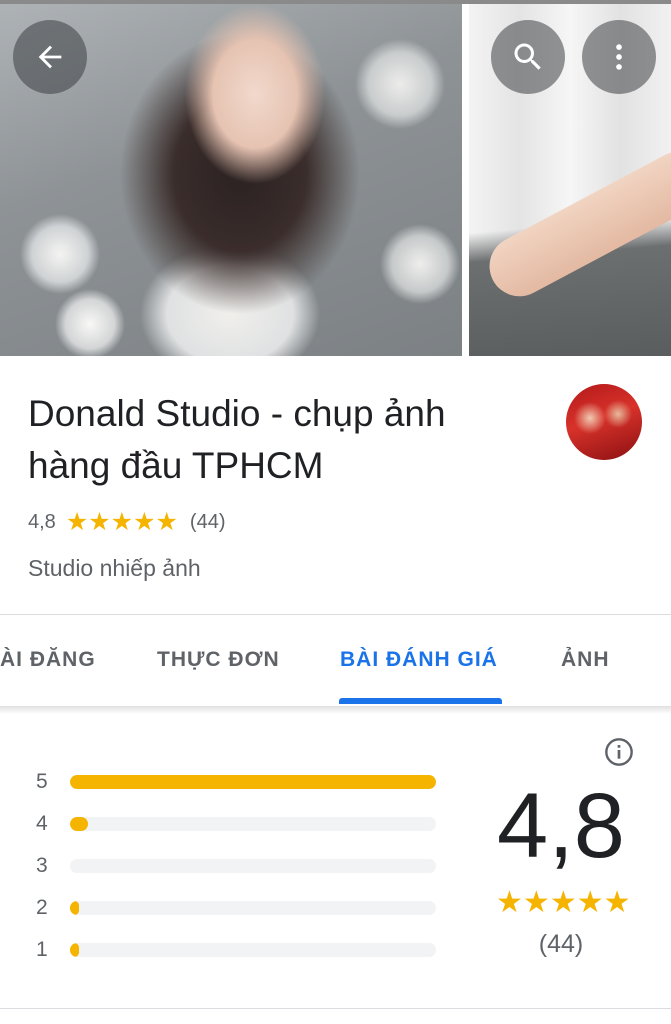 Image resolution: width=671 pixels, height=1024 pixels. Describe the element at coordinates (335, 660) in the screenshot. I see `tab-bar: ÀI ĐĂNG THỰC ĐƠN BÀI ĐÁNH GIÁ ẢNH` at that location.